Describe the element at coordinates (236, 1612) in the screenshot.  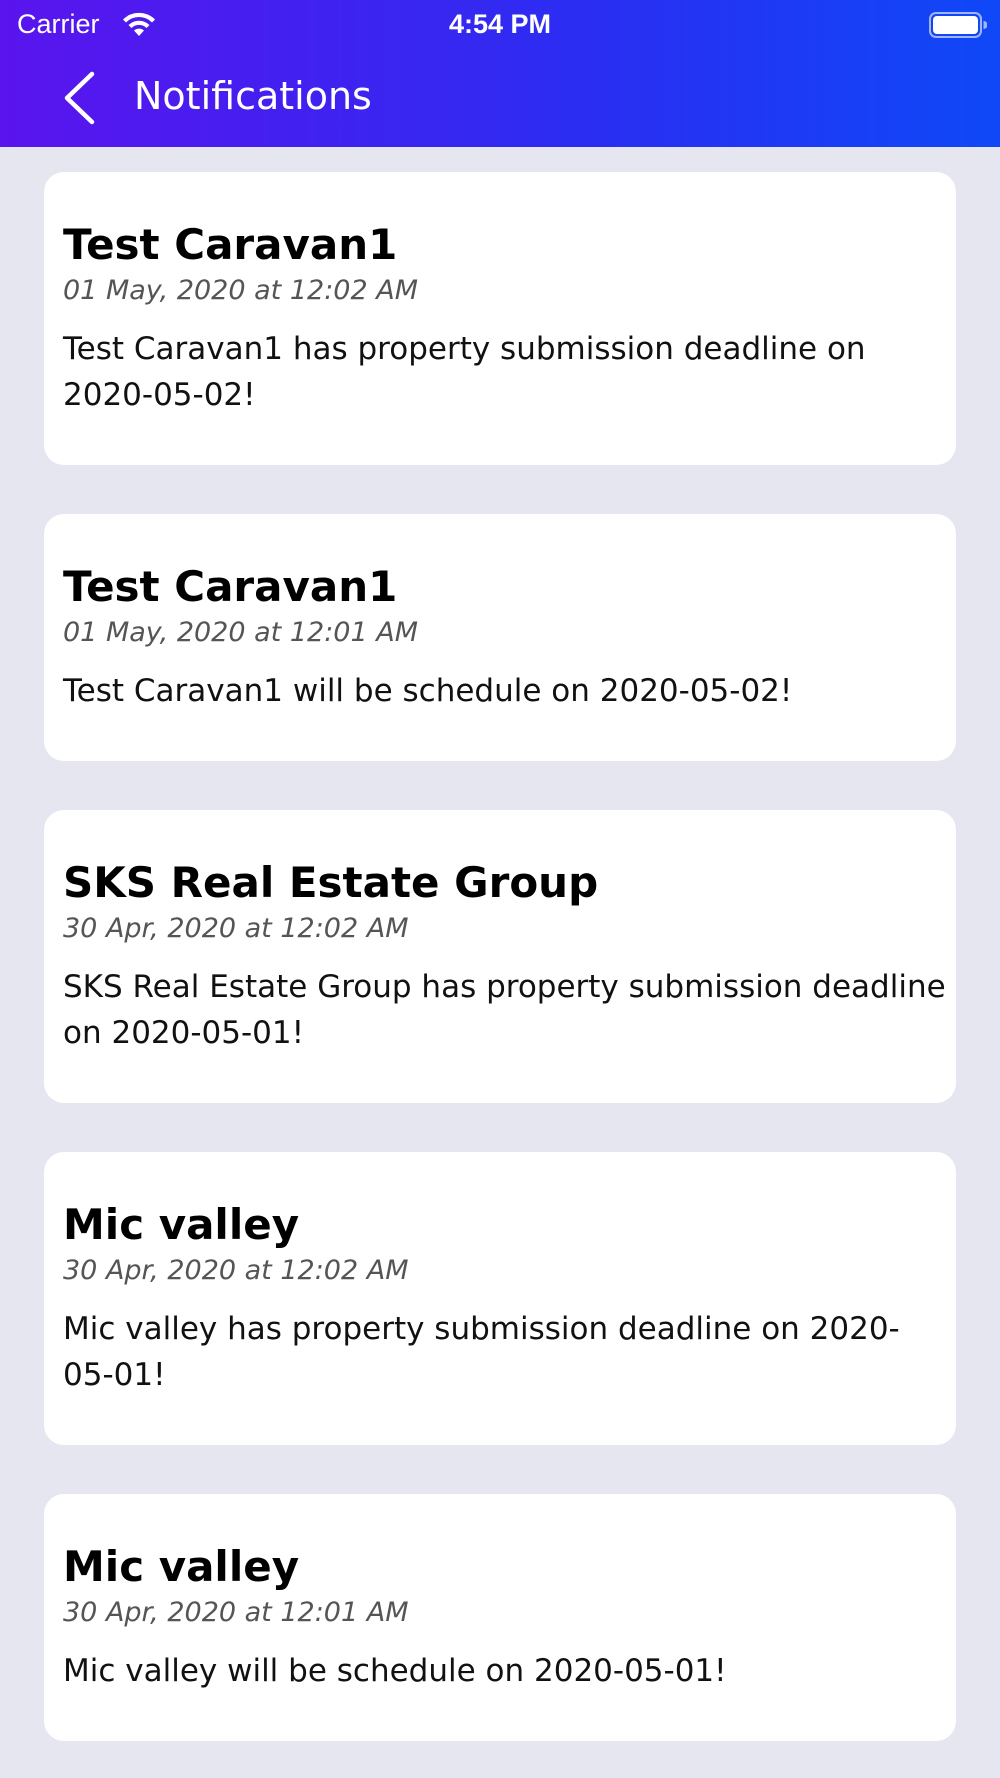
I see `notification-date: 30 Apr, 2020 at 12:01 AM` at that location.